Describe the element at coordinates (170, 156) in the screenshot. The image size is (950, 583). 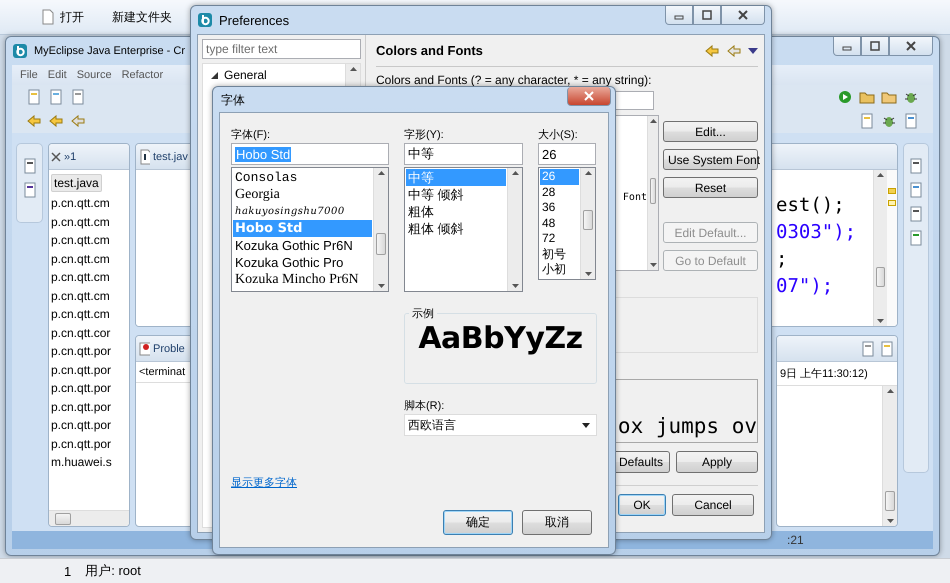
I see `editor-tab: test.jav` at that location.